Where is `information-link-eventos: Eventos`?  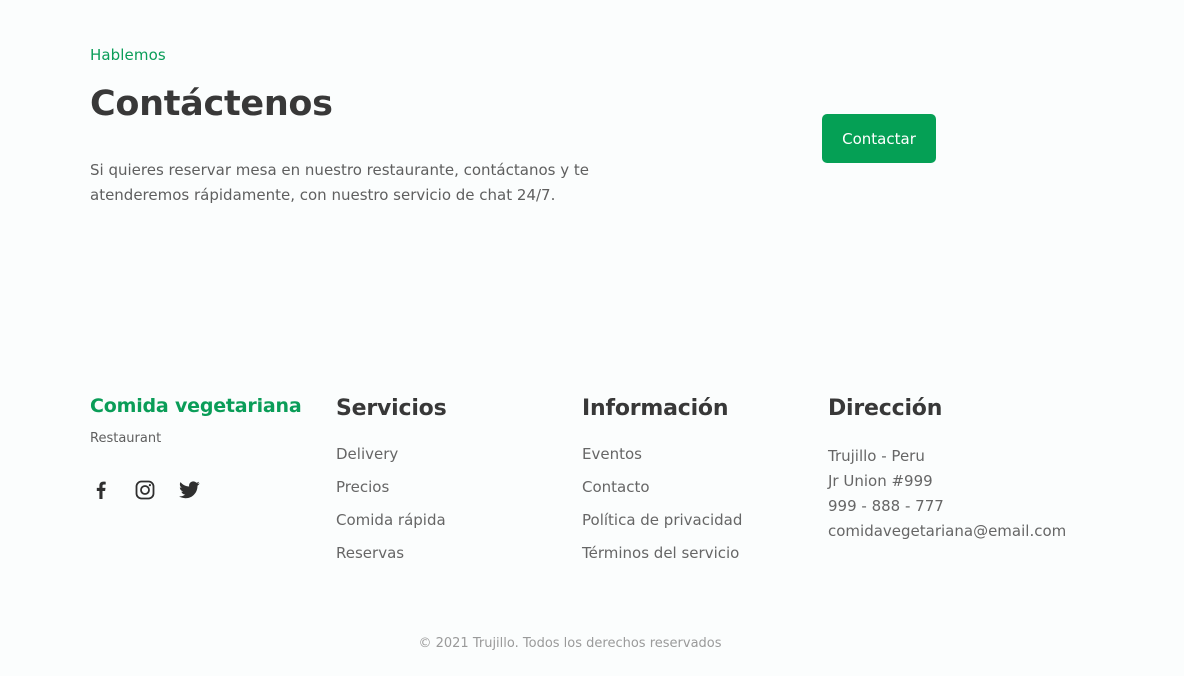
information-link-eventos: Eventos is located at coordinates (662, 460).